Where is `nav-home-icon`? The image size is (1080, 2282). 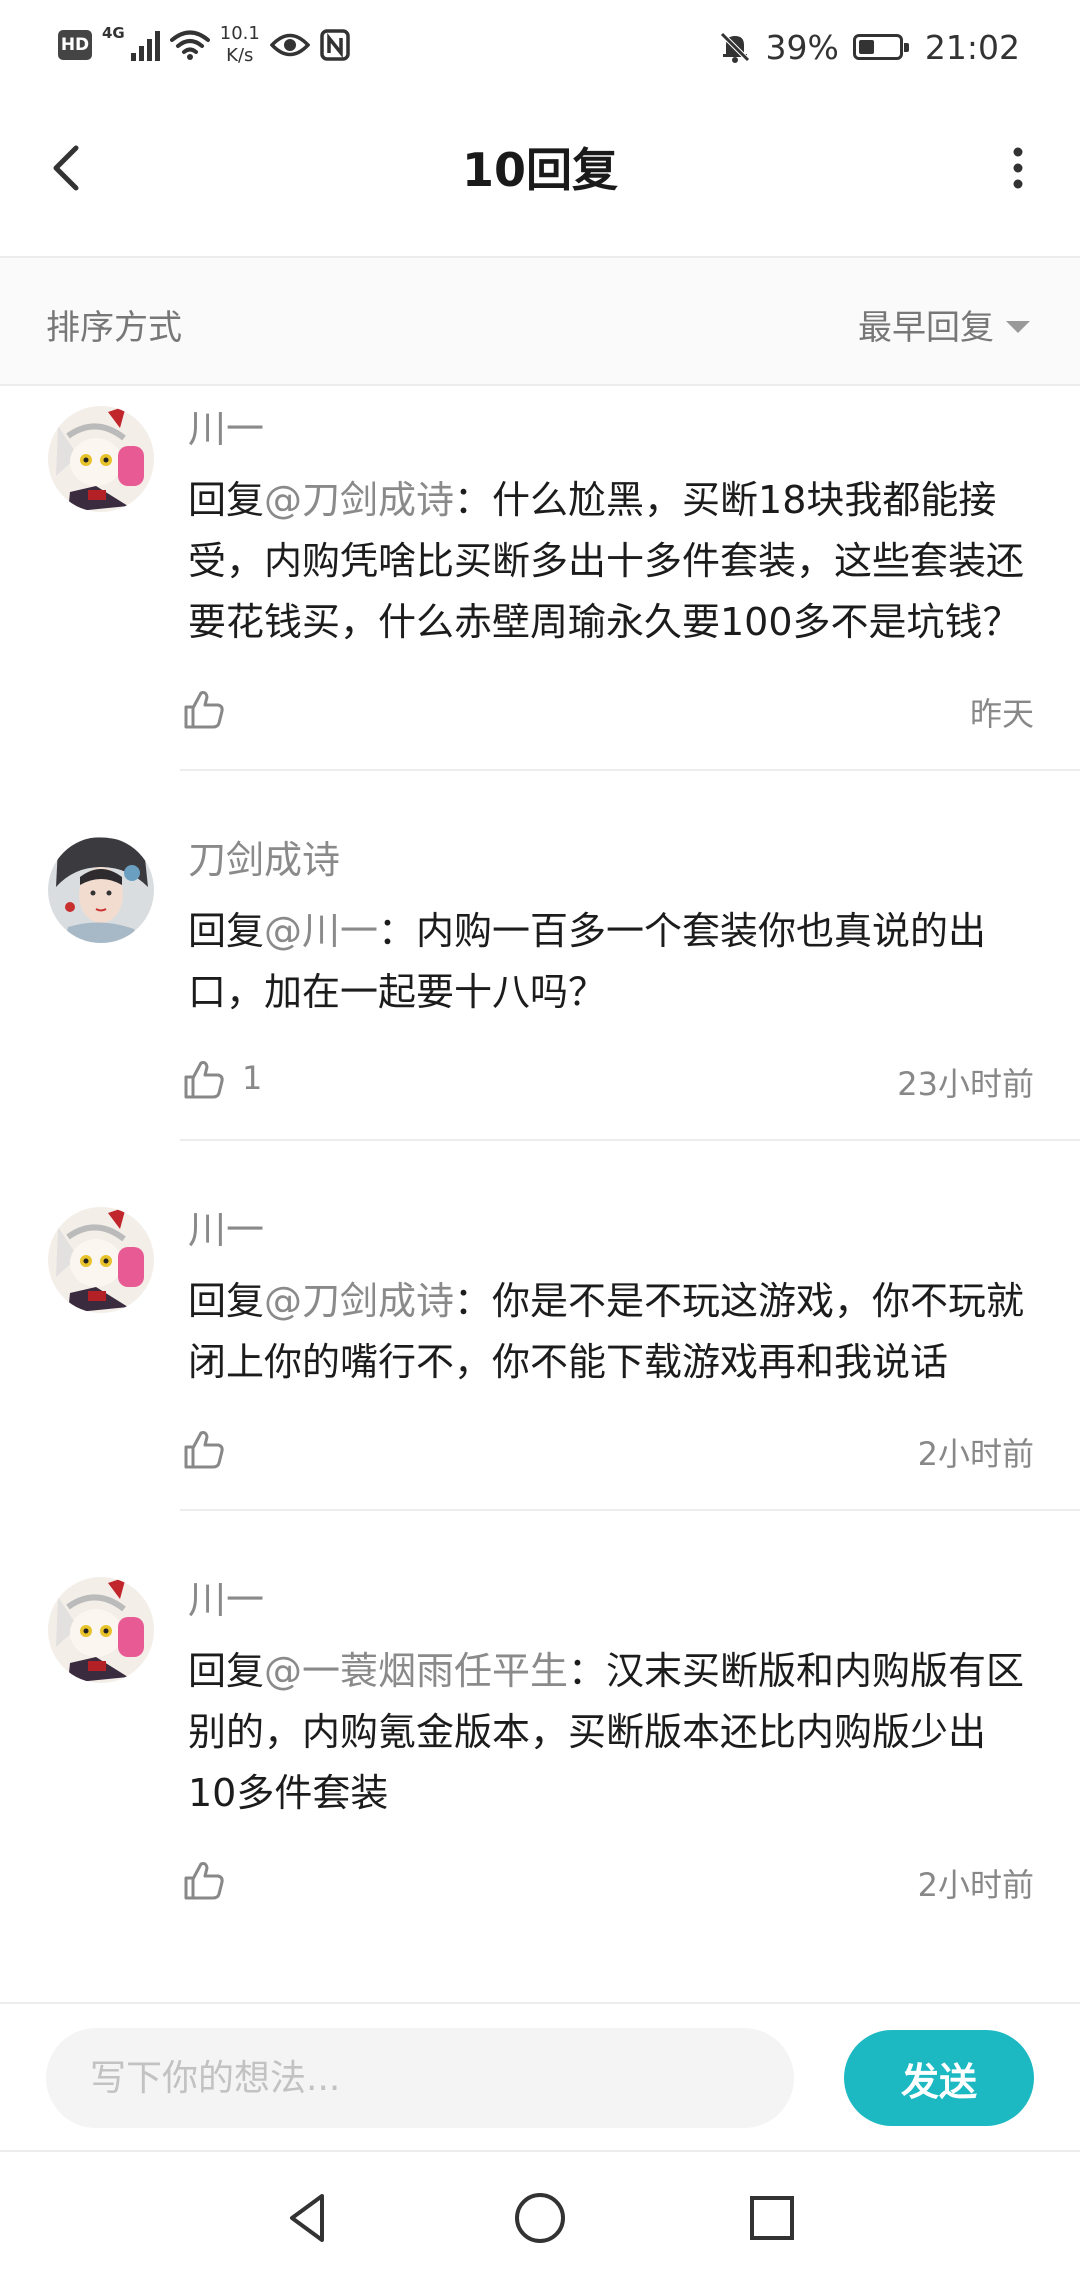 nav-home-icon is located at coordinates (540, 2218).